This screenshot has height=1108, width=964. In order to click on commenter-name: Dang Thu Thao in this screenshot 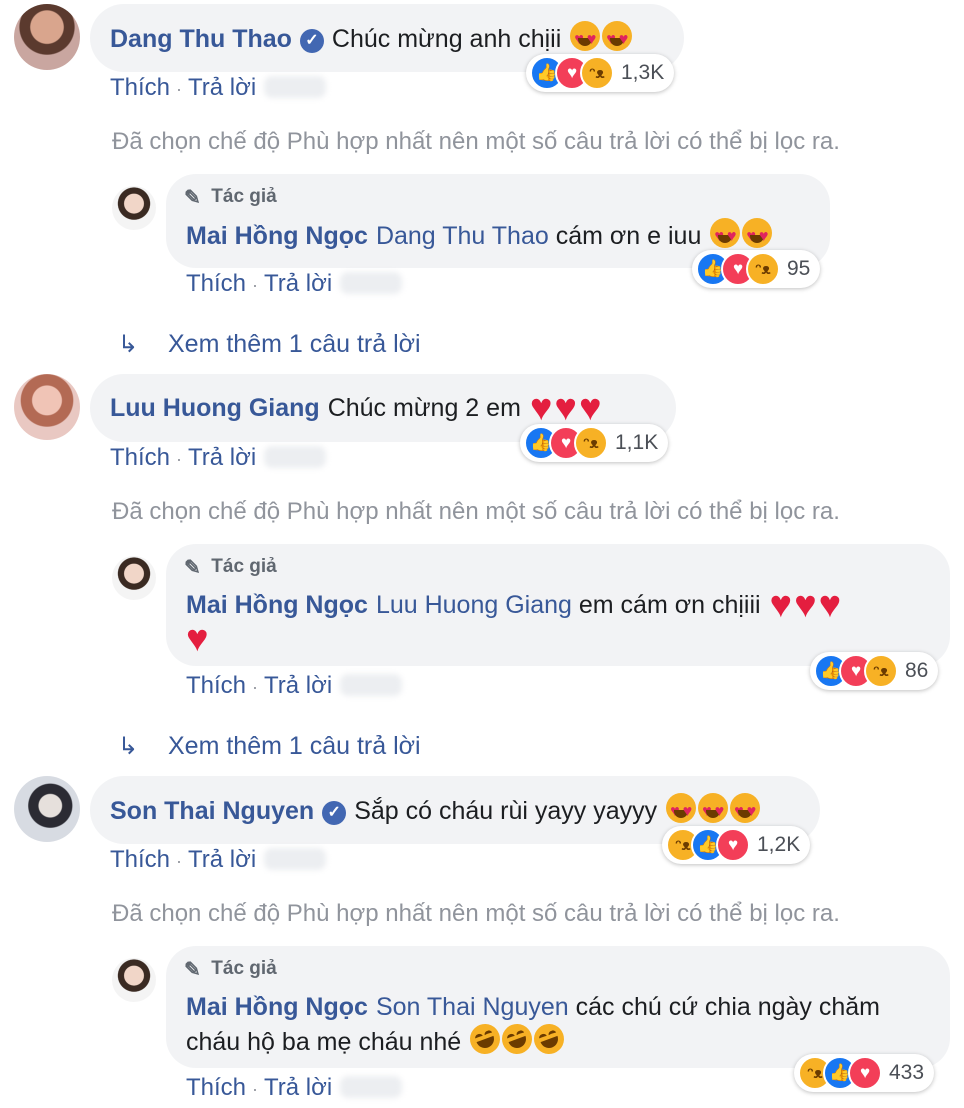, I will do `click(201, 39)`.